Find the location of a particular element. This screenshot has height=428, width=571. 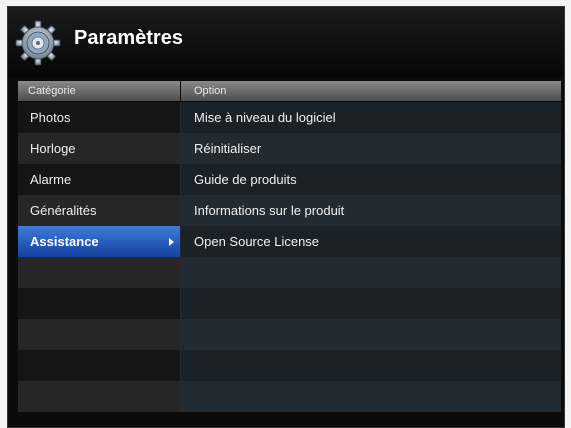

category-item-label: Horloge is located at coordinates (53, 148).